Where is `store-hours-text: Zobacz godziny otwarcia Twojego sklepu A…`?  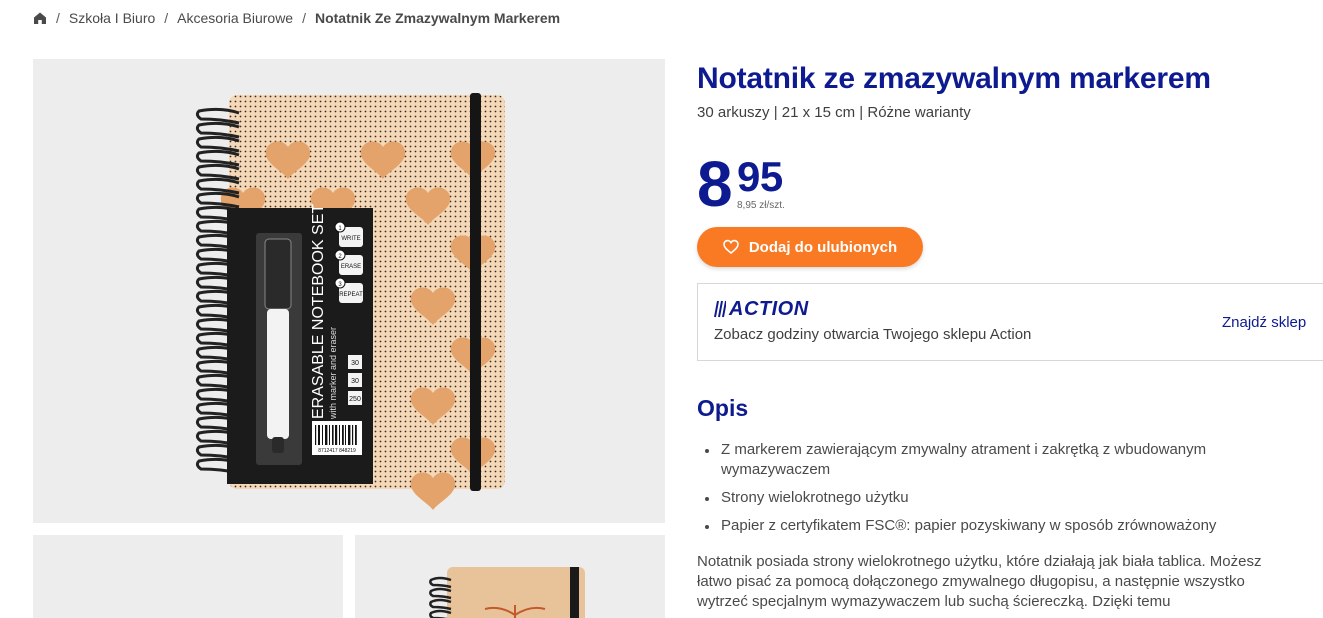
store-hours-text: Zobacz godziny otwarcia Twojego sklepu A… is located at coordinates (873, 334).